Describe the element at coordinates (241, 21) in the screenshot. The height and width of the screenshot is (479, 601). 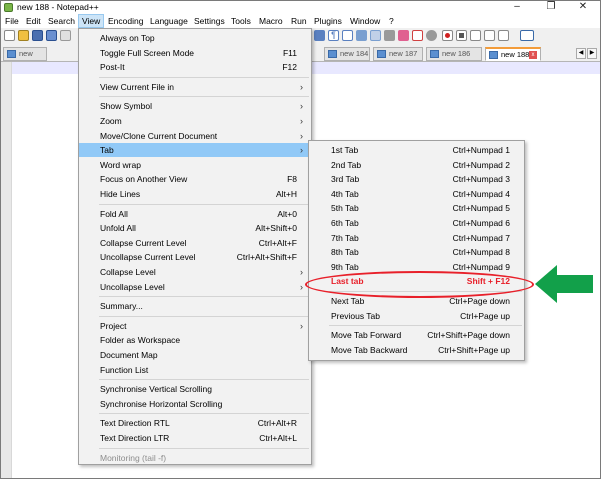
I see `menu-tools: Tools` at that location.